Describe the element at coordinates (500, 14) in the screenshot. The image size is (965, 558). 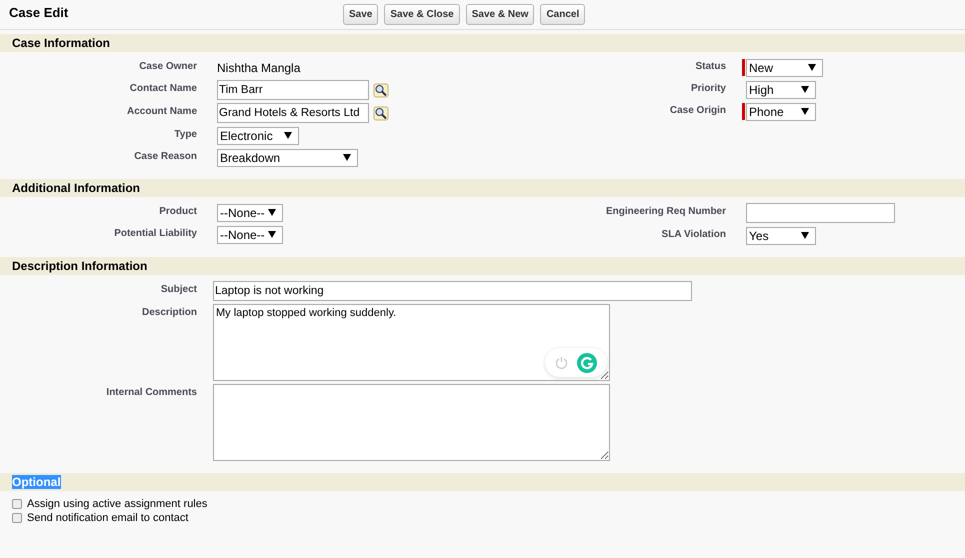
I see `action-button: Save & New` at that location.